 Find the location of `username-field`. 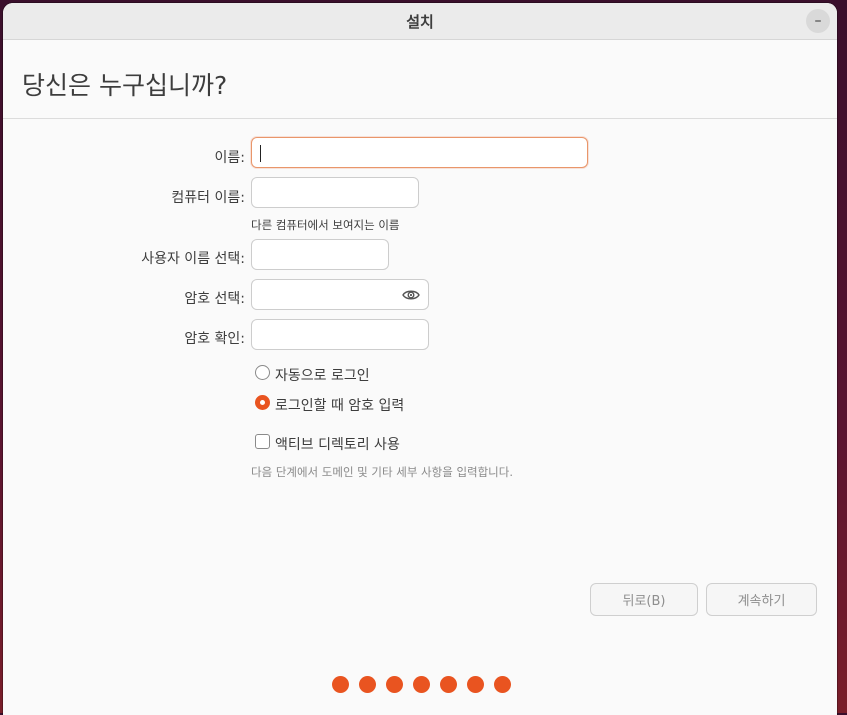

username-field is located at coordinates (320, 254).